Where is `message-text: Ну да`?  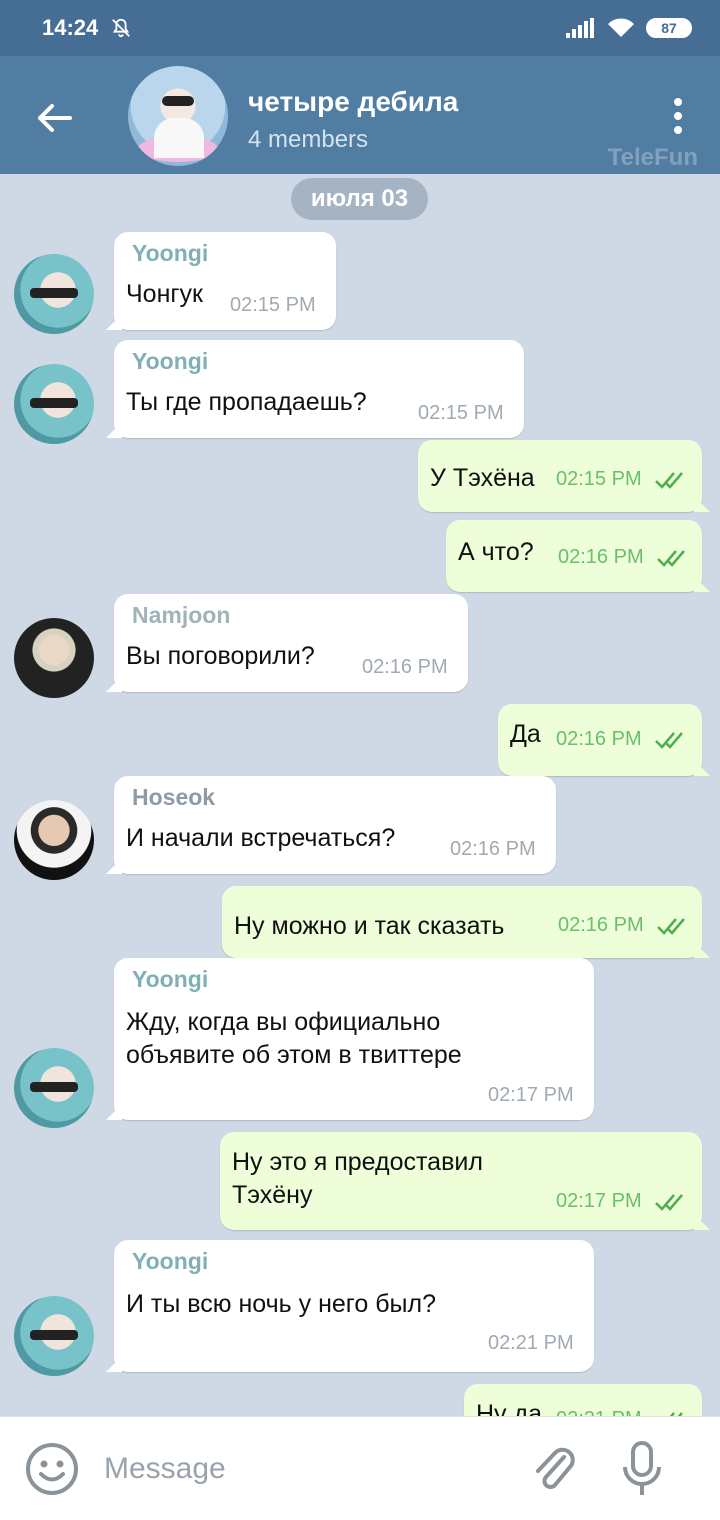 message-text: Ну да is located at coordinates (509, 1408).